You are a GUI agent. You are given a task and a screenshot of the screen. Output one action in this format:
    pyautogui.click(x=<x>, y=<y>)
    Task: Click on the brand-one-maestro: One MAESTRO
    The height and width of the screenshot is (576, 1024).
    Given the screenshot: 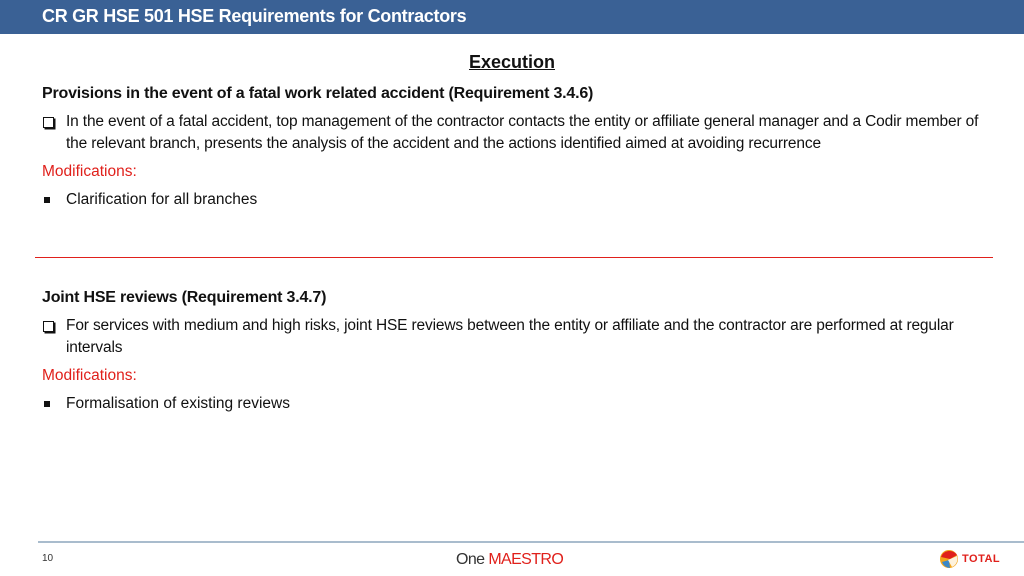 What is the action you would take?
    pyautogui.click(x=510, y=559)
    